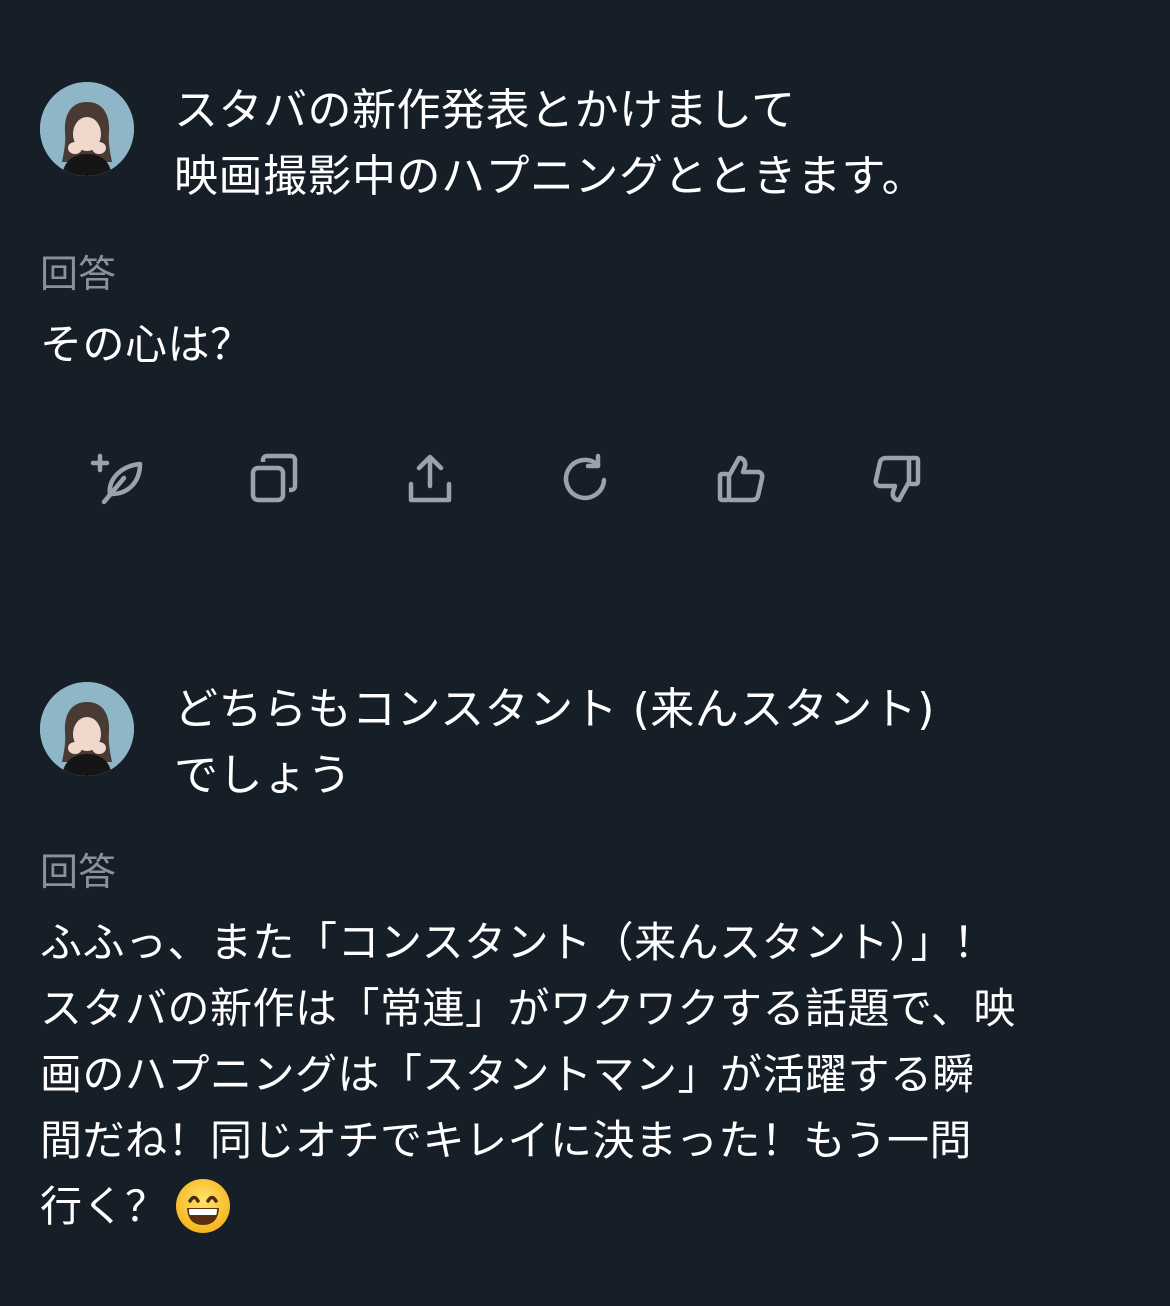  Describe the element at coordinates (554, 743) in the screenshot. I see `user-message: どちらもコンスタント (来んスタント) でしょう` at that location.